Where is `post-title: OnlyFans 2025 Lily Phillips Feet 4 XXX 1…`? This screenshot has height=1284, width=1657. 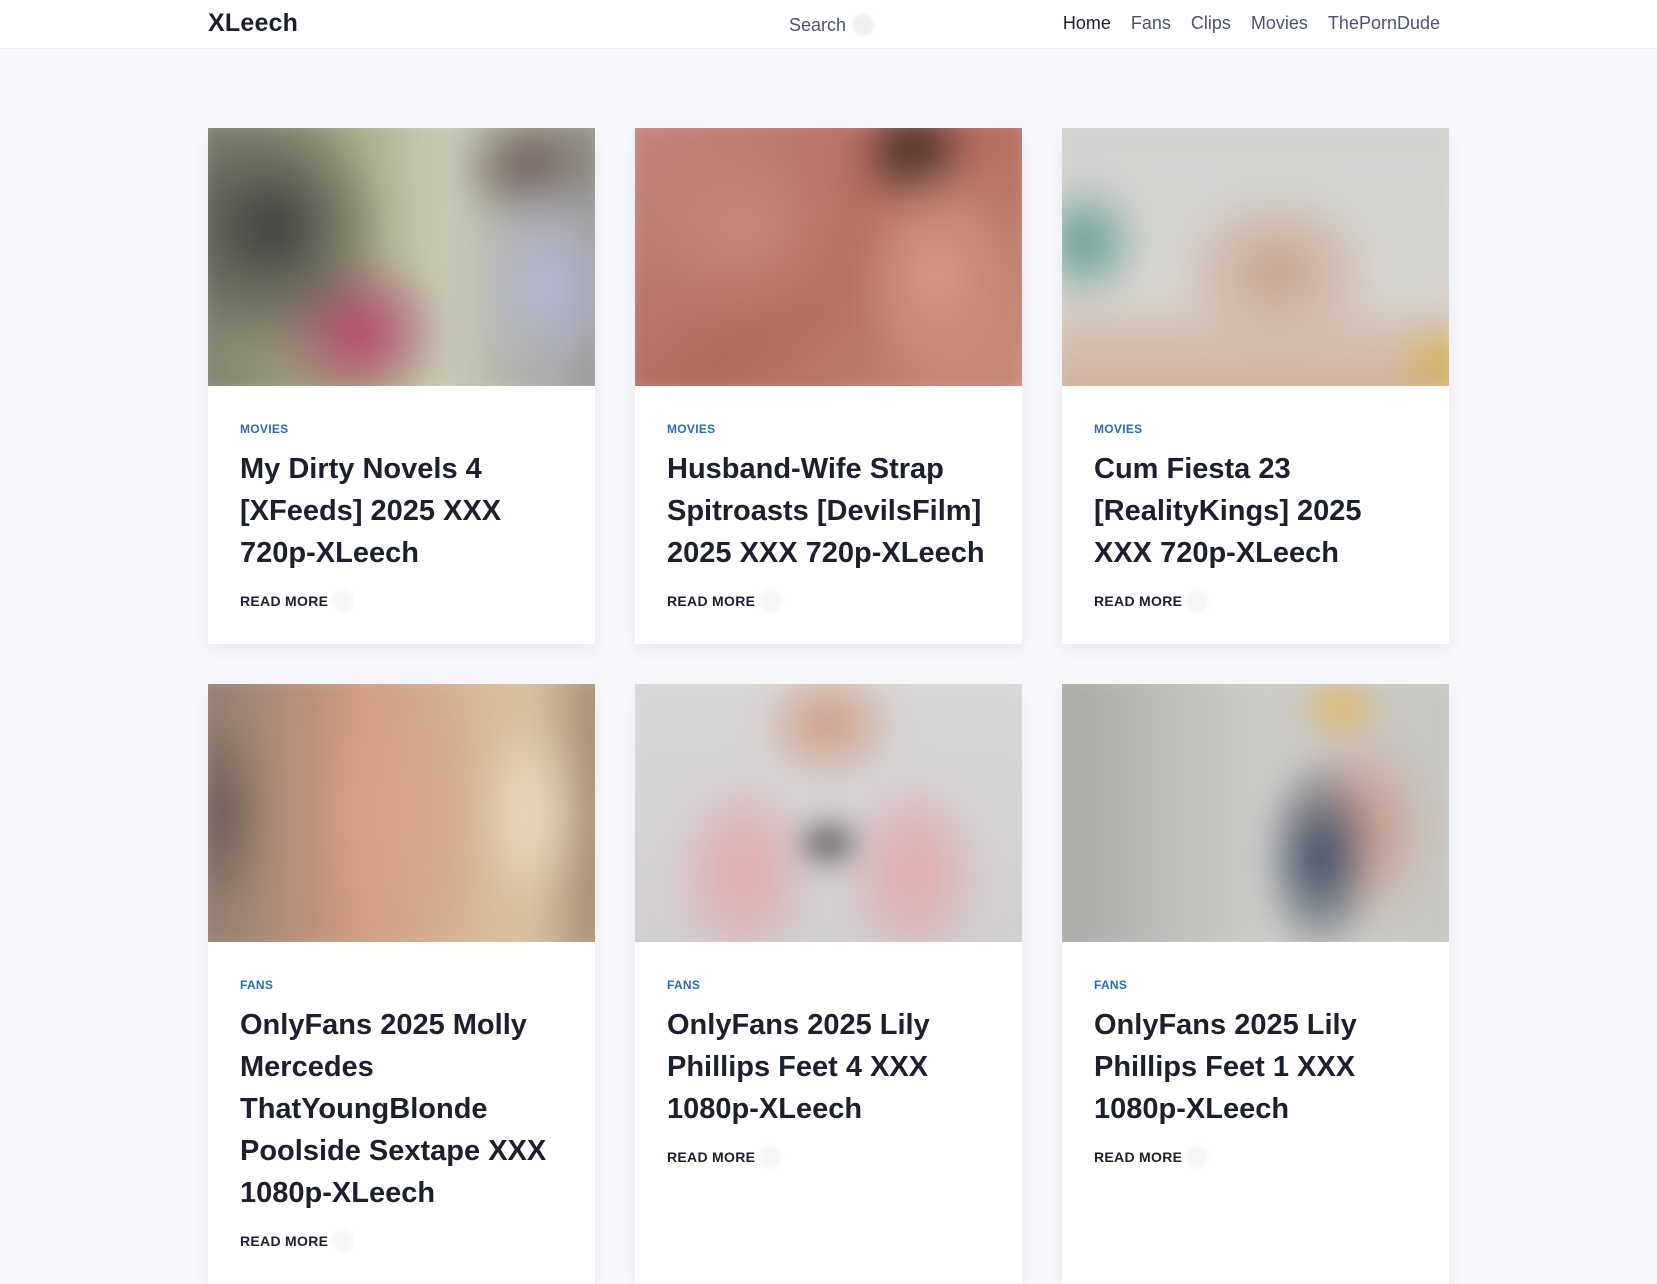 post-title: OnlyFans 2025 Lily Phillips Feet 4 XXX 1… is located at coordinates (828, 1067).